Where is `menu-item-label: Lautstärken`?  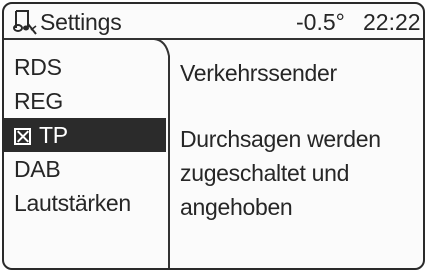
menu-item-label: Lautstärken is located at coordinates (72, 203).